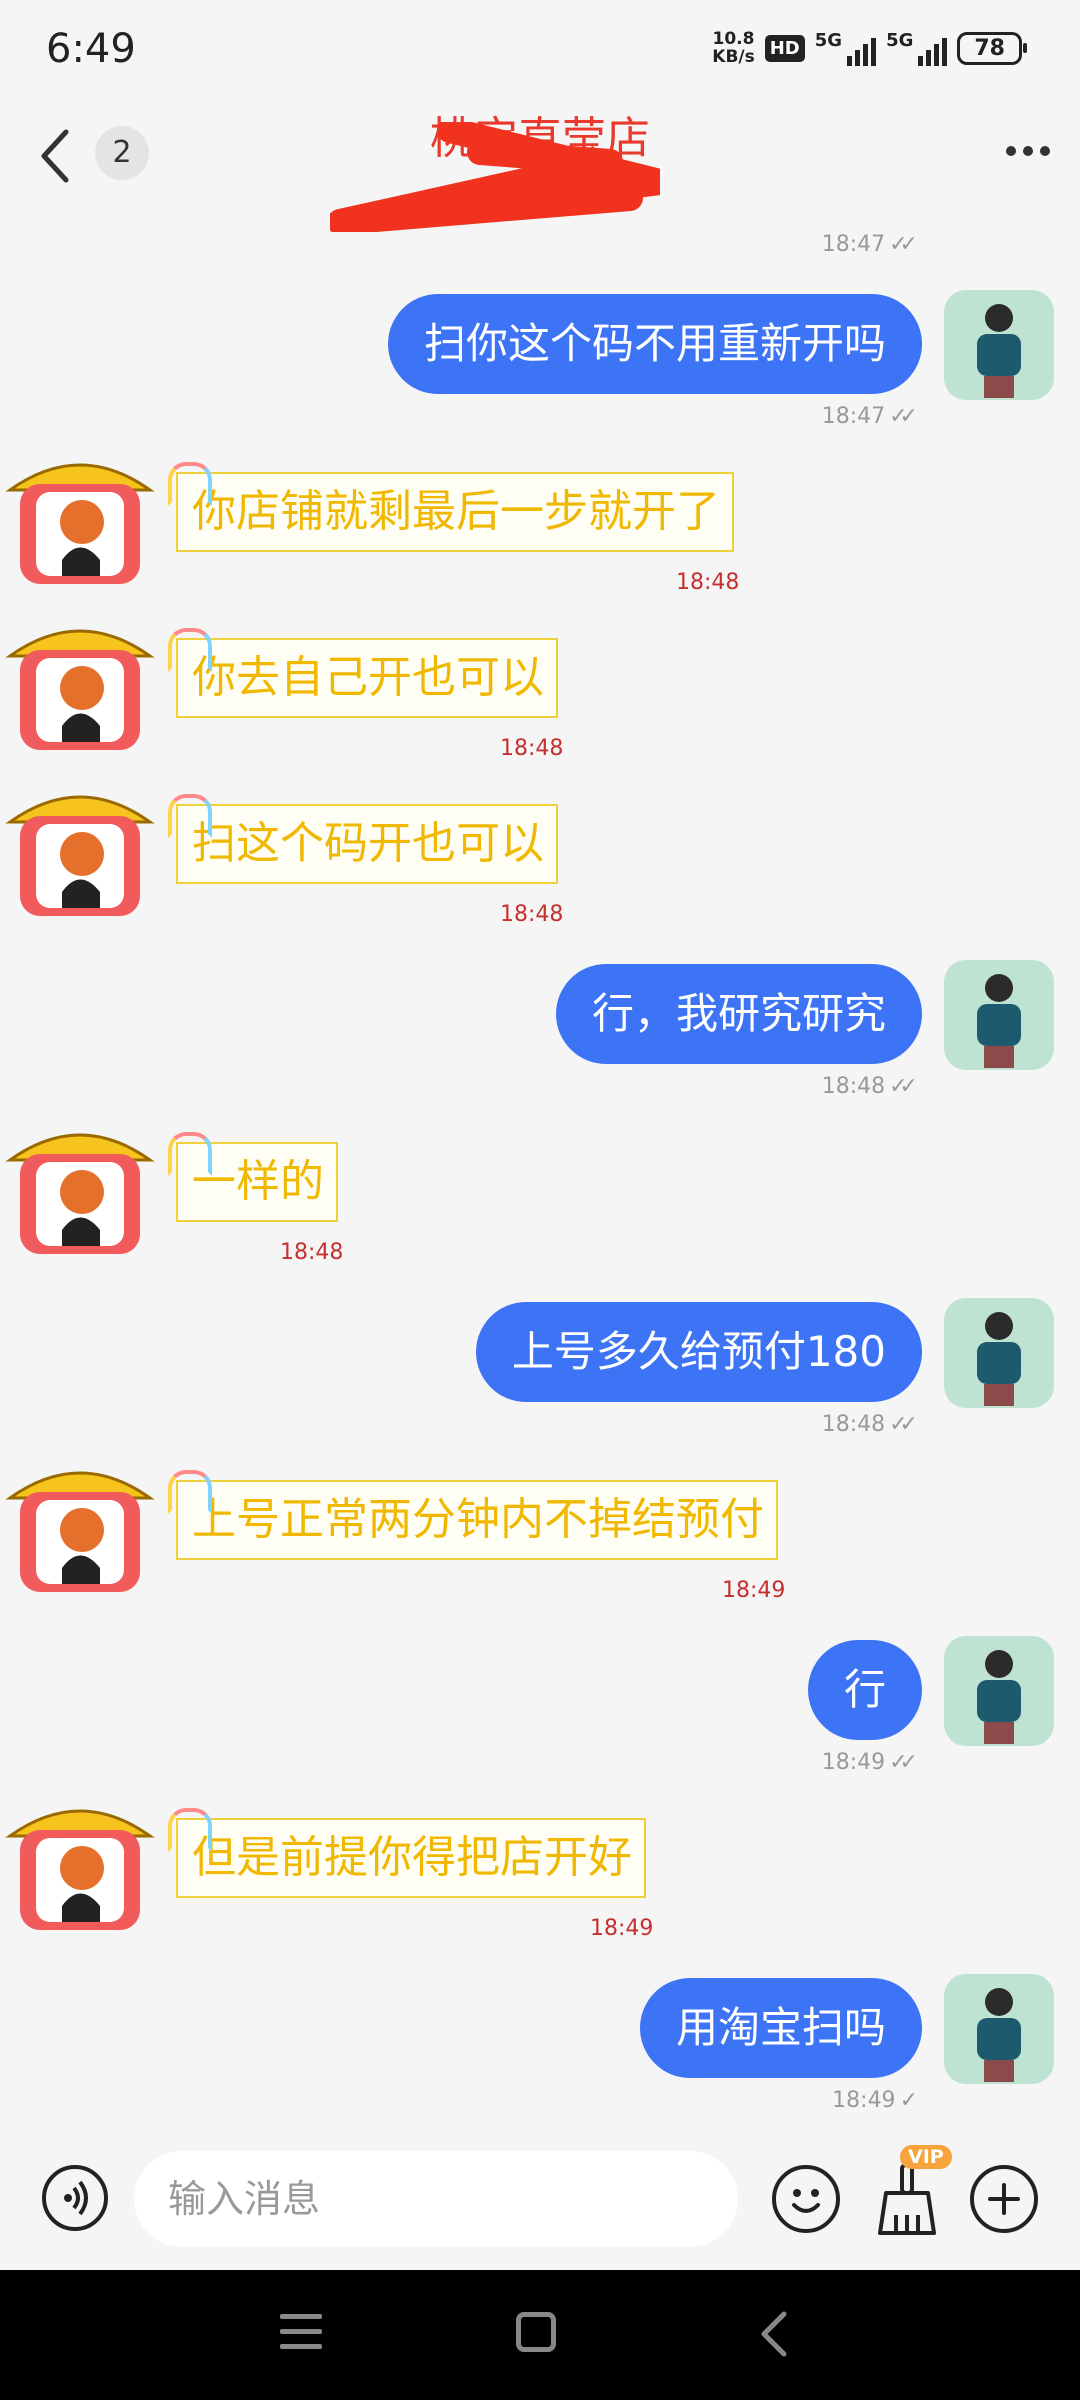  Describe the element at coordinates (654, 344) in the screenshot. I see `sent-message: 扫你这个码不用重新开吗` at that location.